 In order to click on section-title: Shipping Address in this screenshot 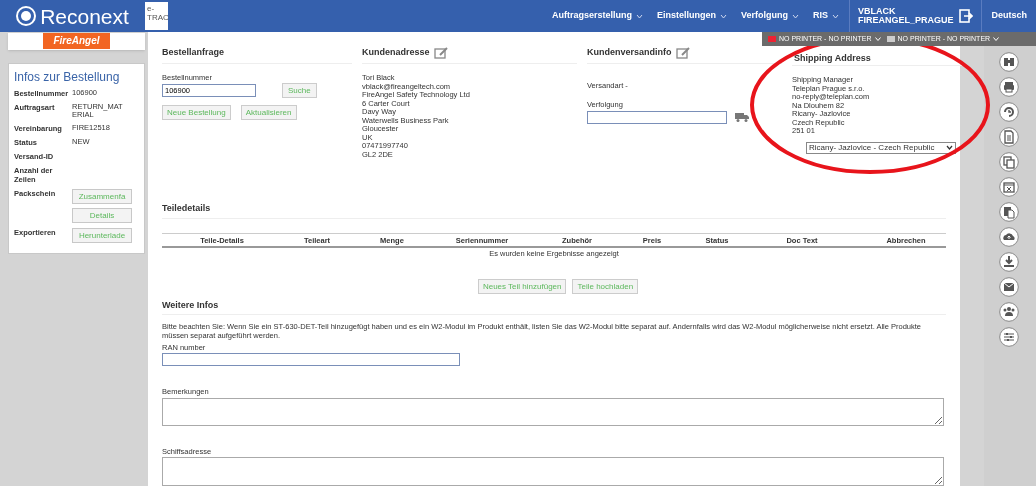, I will do `click(832, 58)`.